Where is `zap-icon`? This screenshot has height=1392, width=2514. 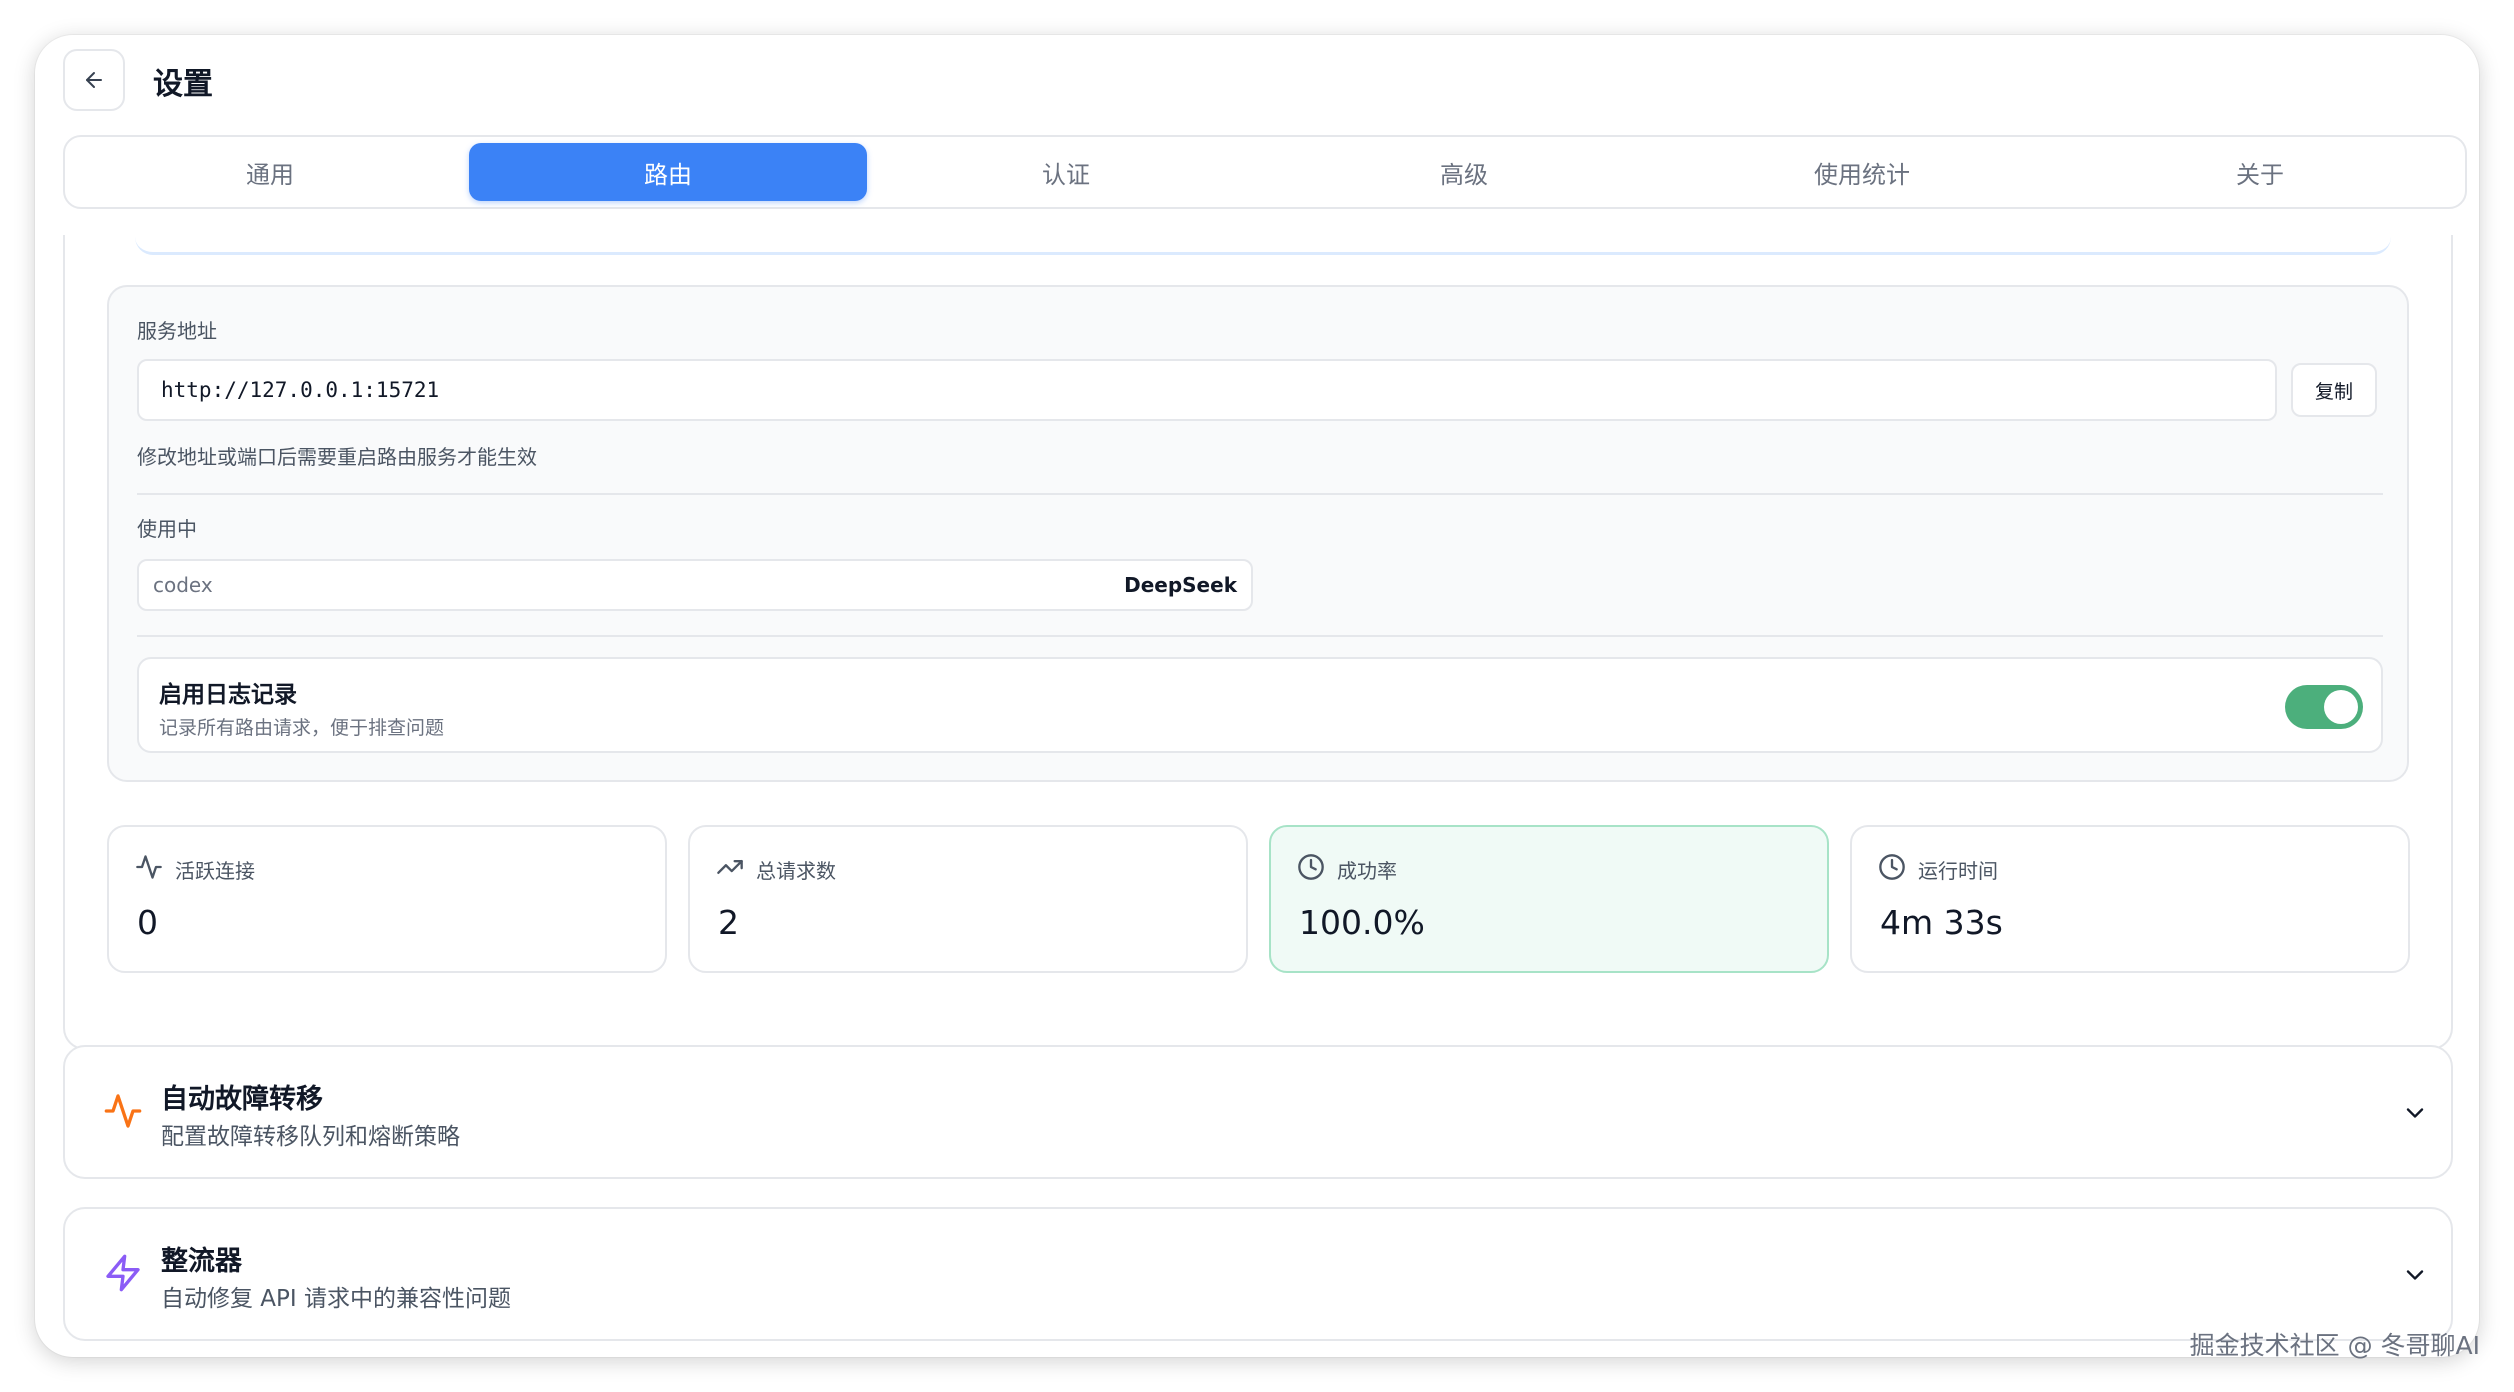 zap-icon is located at coordinates (123, 1273).